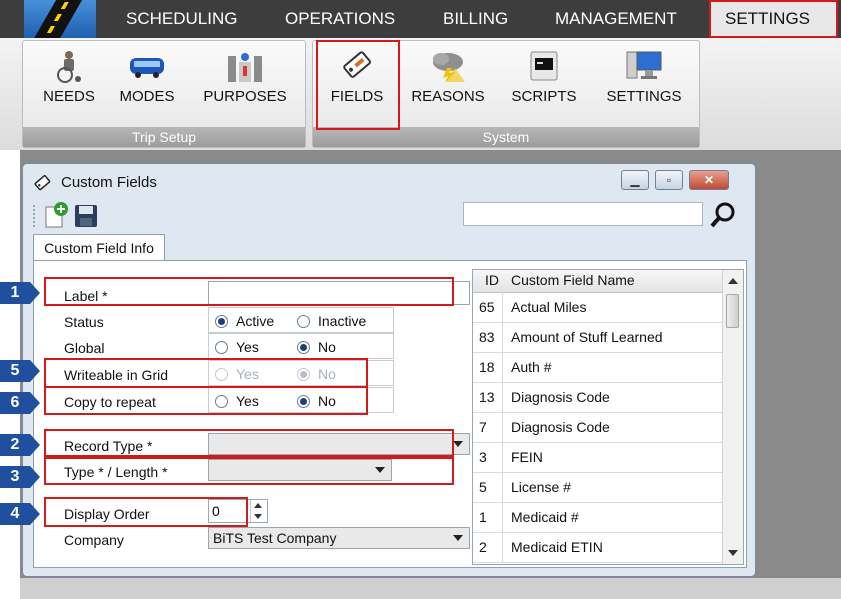 The image size is (841, 599). Describe the element at coordinates (21, 293) in the screenshot. I see `callout-badge: 1` at that location.